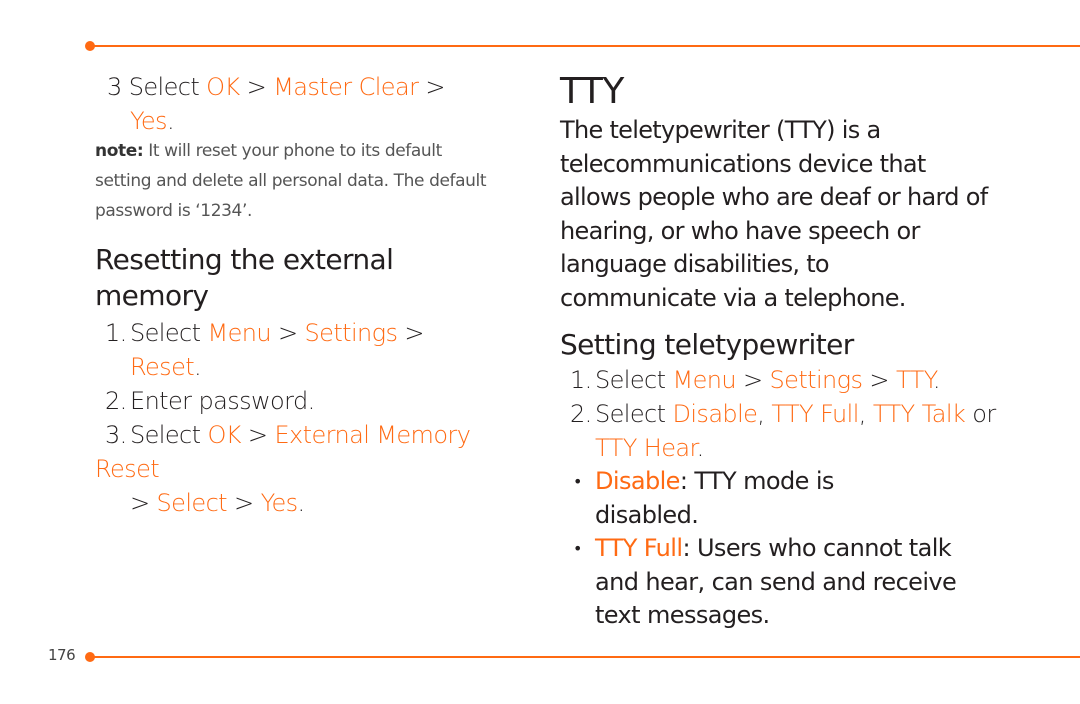 The image size is (1080, 704). What do you see at coordinates (90, 46) in the screenshot?
I see `top-divider-dot` at bounding box center [90, 46].